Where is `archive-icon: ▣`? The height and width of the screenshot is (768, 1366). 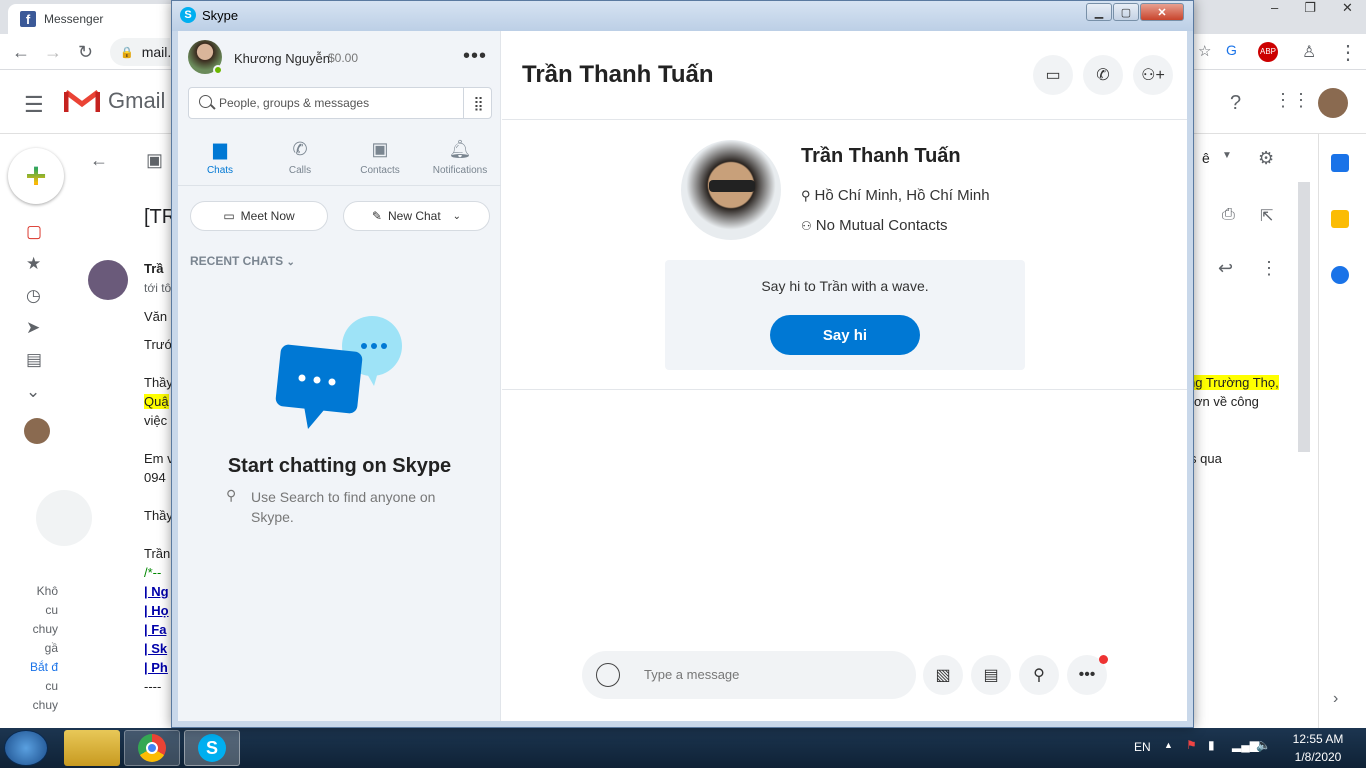 archive-icon: ▣ is located at coordinates (154, 160).